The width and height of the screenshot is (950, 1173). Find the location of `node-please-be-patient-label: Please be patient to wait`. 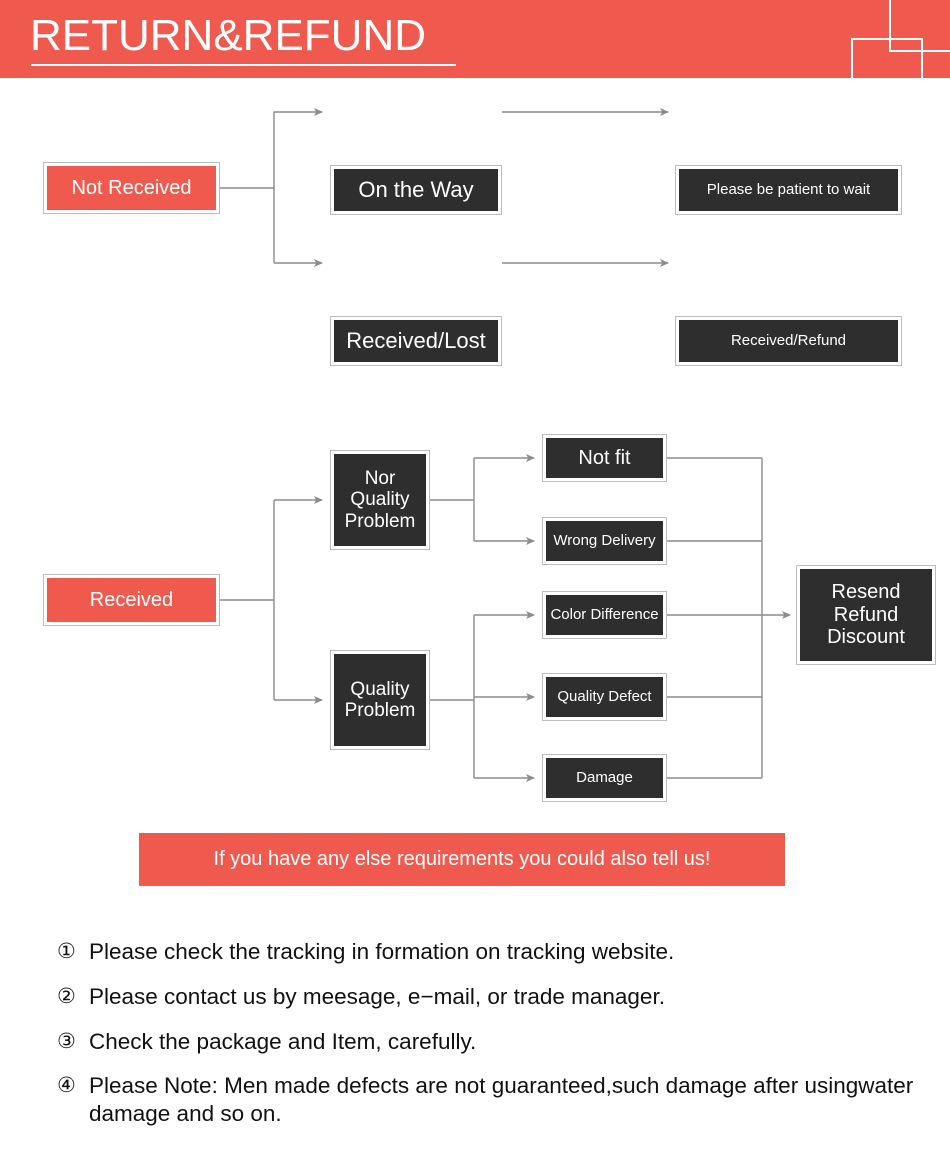

node-please-be-patient-label: Please be patient to wait is located at coordinates (788, 190).